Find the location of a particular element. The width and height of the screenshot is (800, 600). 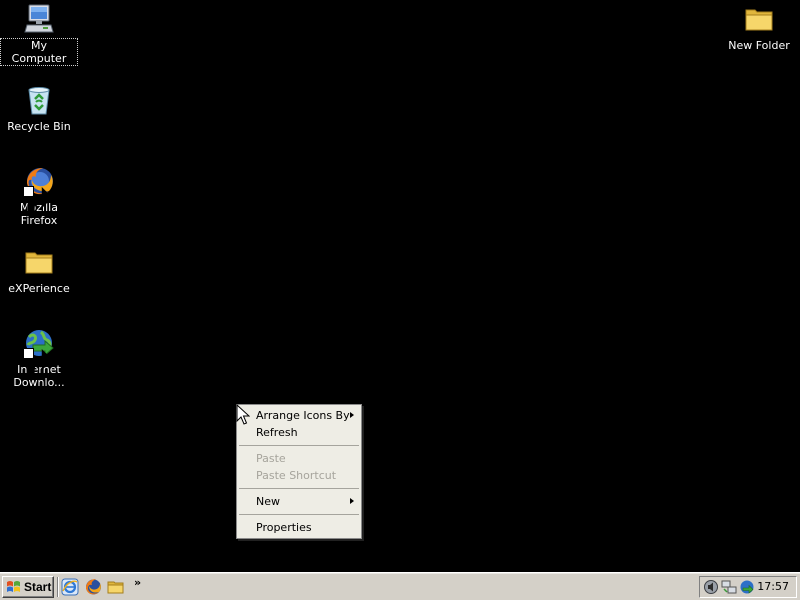

recycle-bin-icon is located at coordinates (39, 100).